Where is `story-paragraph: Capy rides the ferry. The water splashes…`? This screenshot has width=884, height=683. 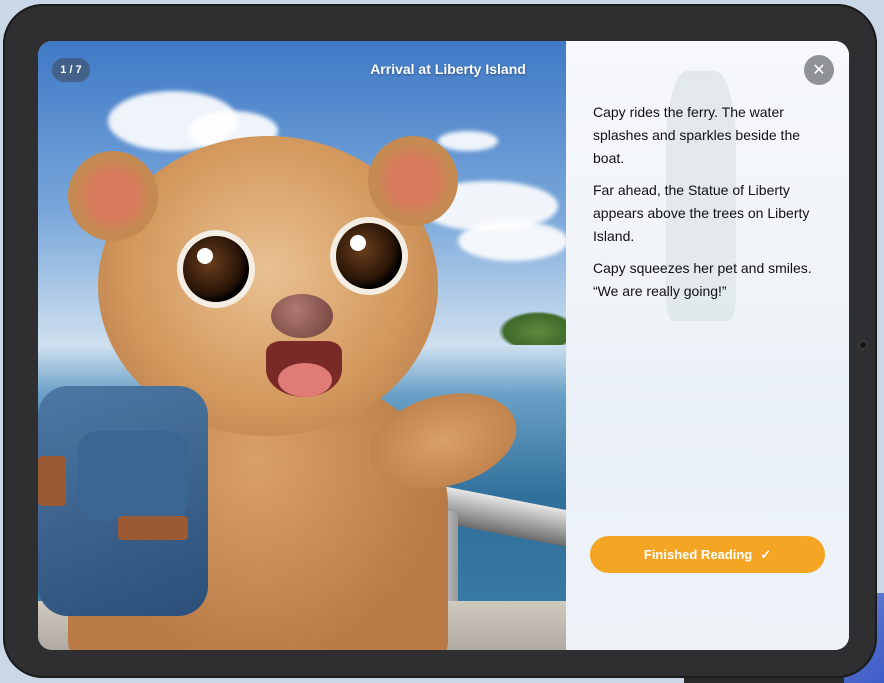
story-paragraph: Capy rides the ferry. The water splashes… is located at coordinates (697, 135).